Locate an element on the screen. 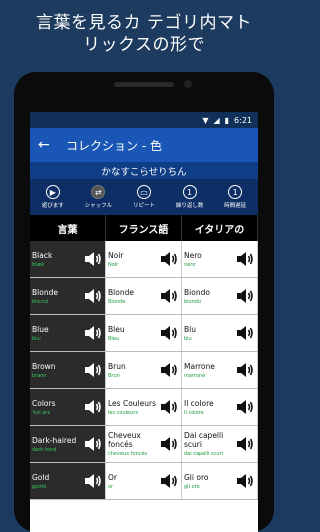 The width and height of the screenshot is (320, 532). table-row: Blue bluː Bleu Bleu Blu blu is located at coordinates (144, 333).